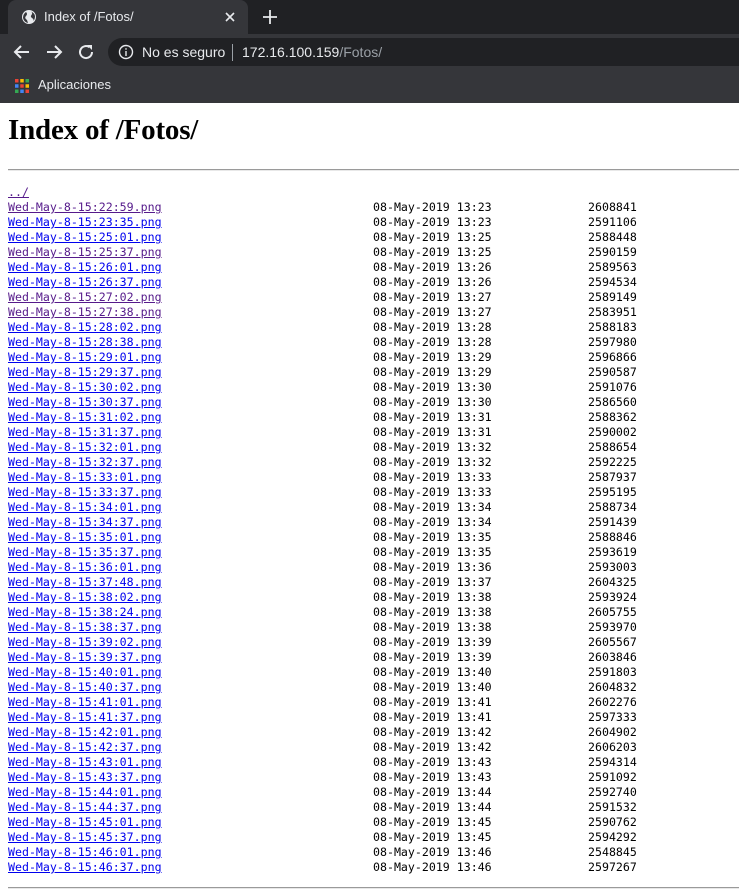  I want to click on file-size: 2605567, so click(612, 642).